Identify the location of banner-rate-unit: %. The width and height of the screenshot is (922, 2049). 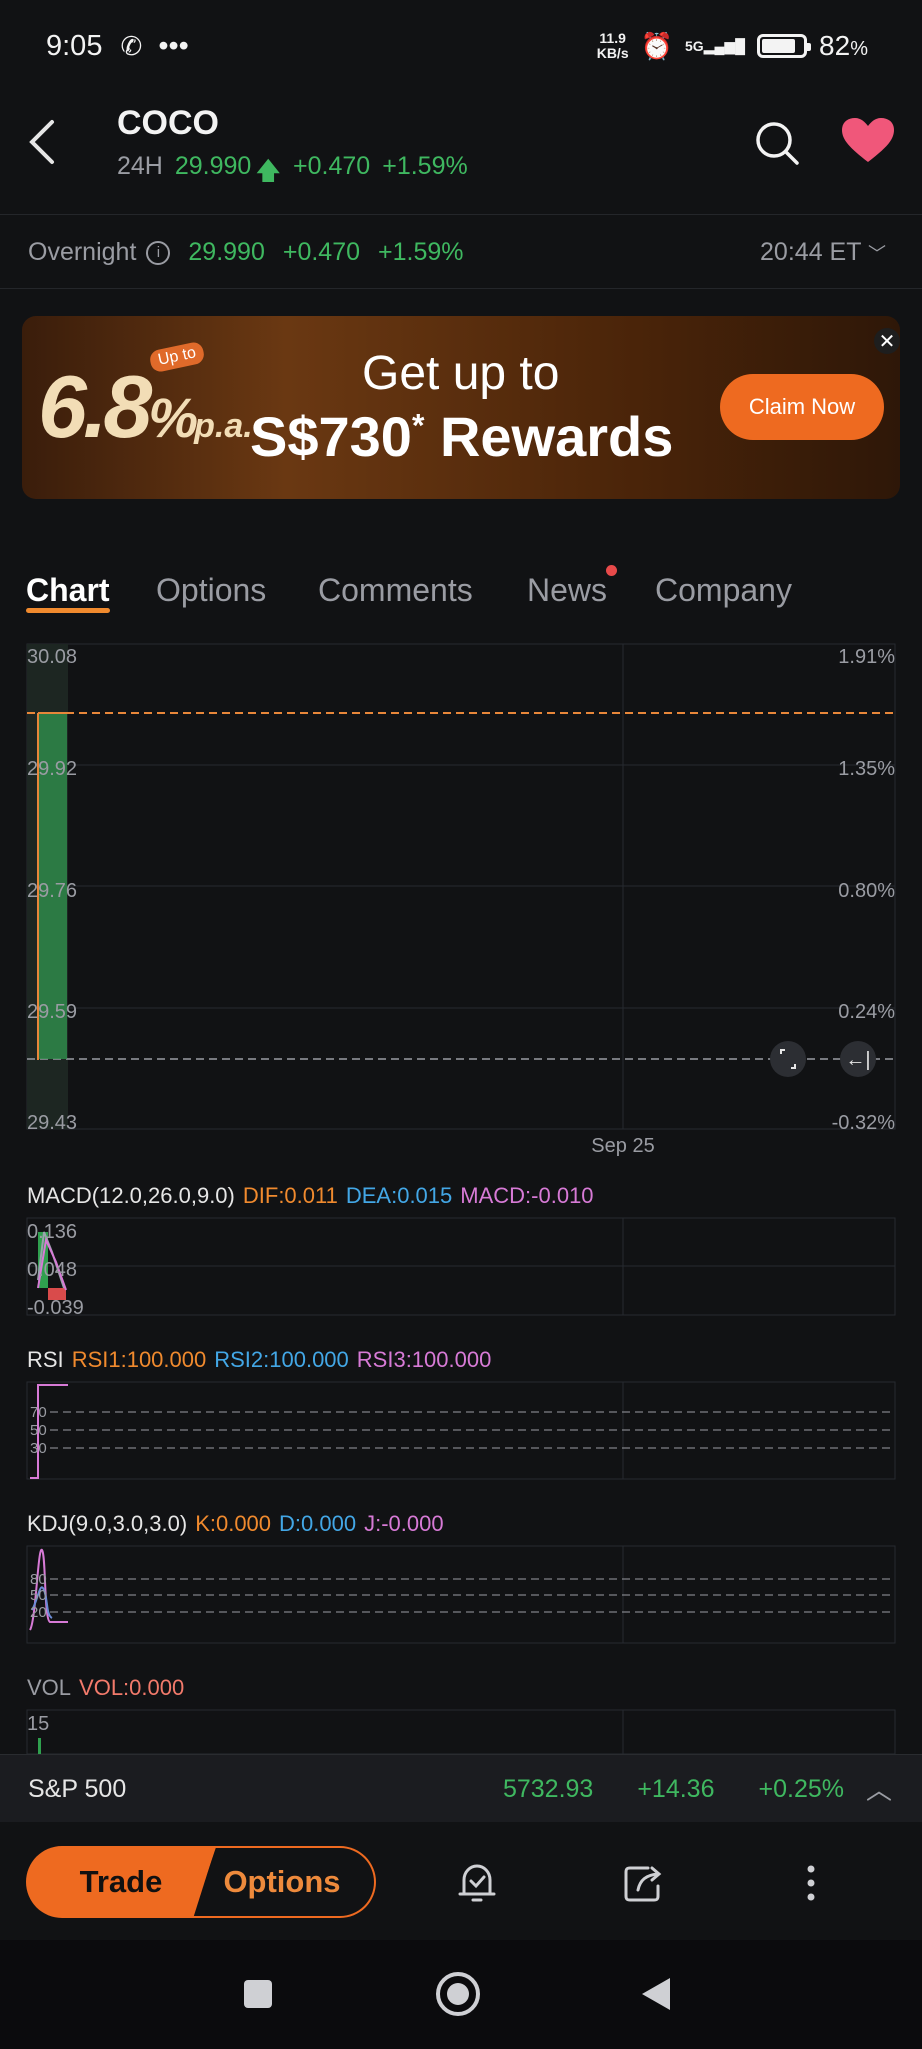
(173, 417).